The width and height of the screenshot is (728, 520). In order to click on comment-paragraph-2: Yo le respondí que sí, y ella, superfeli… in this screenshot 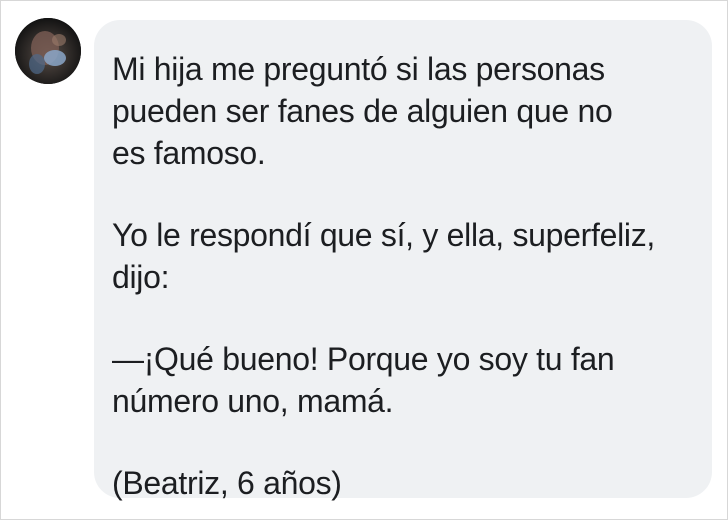, I will do `click(383, 256)`.